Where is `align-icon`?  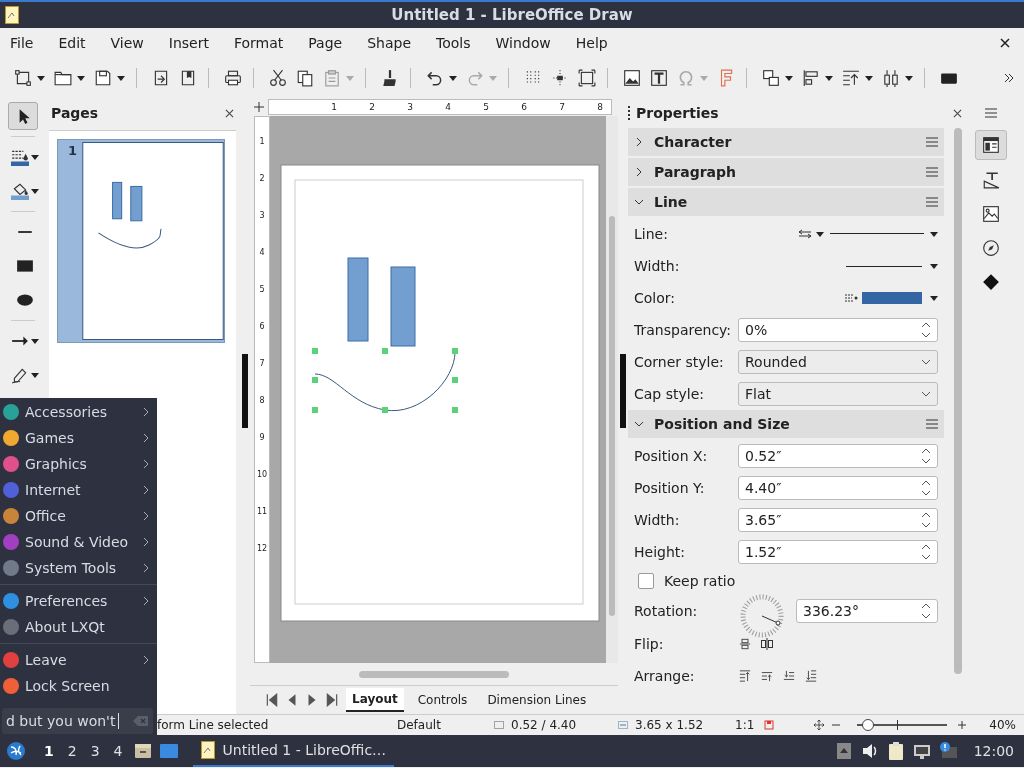 align-icon is located at coordinates (811, 78).